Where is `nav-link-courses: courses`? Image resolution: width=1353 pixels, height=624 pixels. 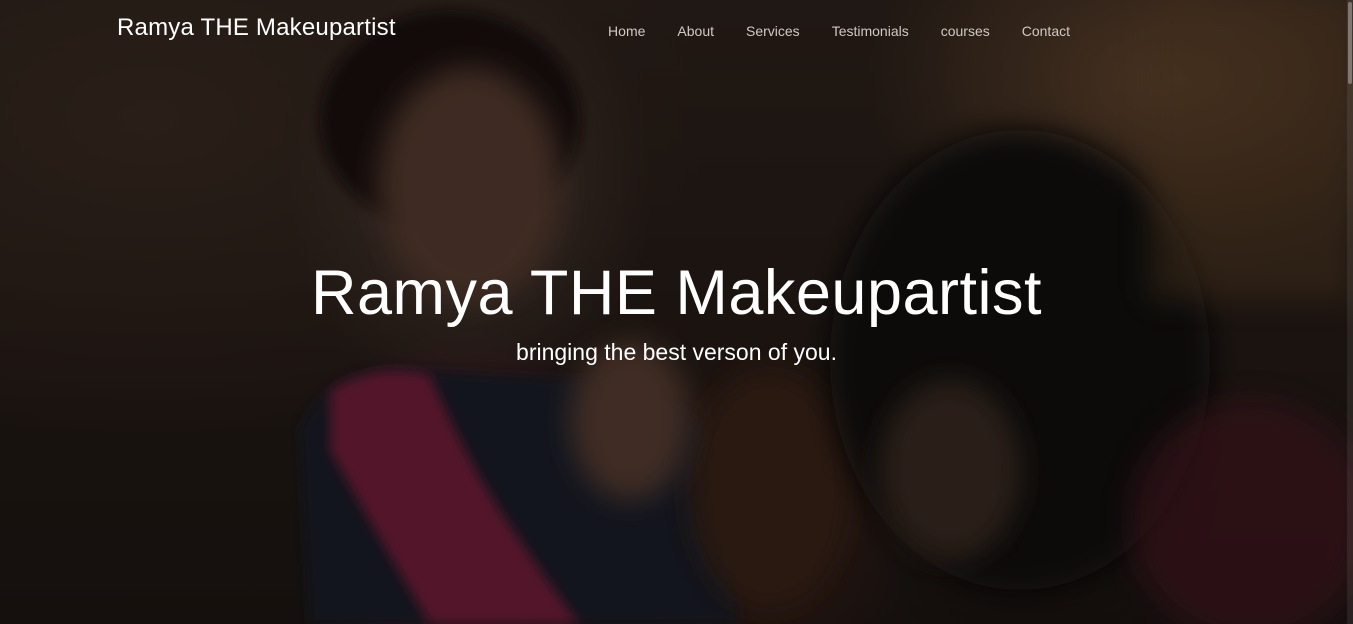 nav-link-courses: courses is located at coordinates (965, 31).